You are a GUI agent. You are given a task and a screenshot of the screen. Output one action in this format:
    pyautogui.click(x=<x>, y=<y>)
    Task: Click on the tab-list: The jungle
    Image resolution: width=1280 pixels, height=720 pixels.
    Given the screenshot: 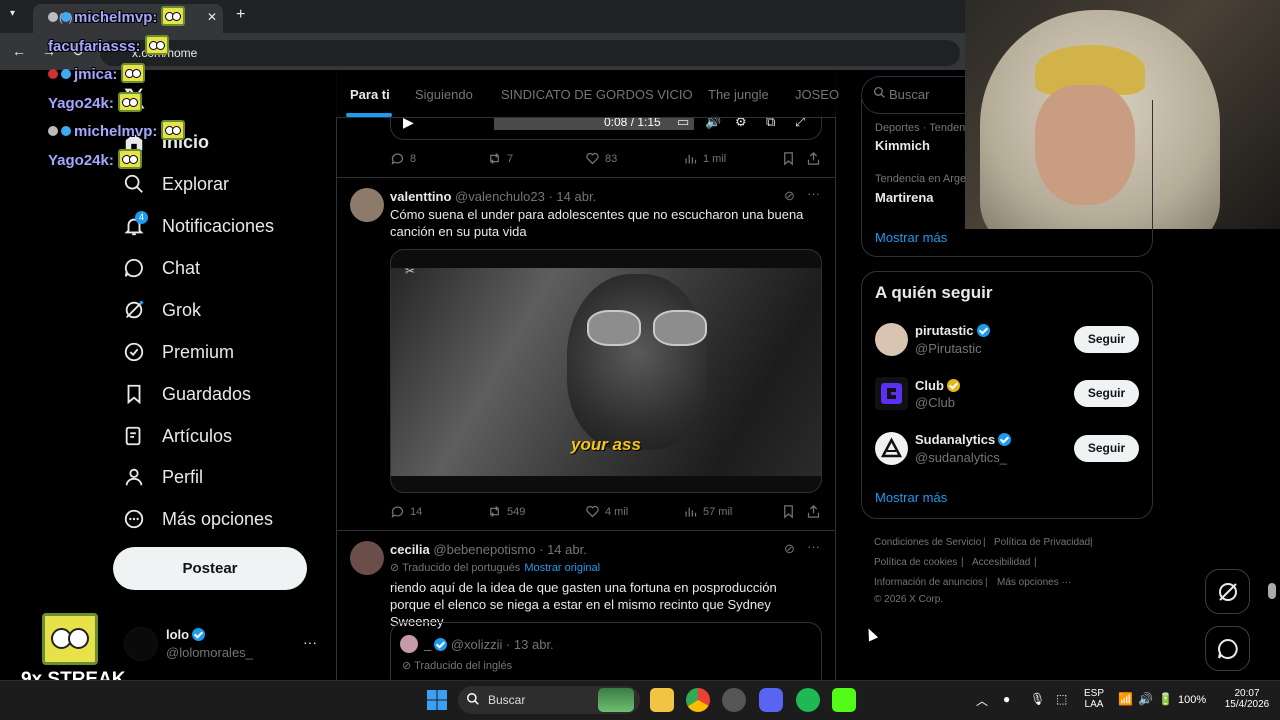 What is the action you would take?
    pyautogui.click(x=738, y=94)
    